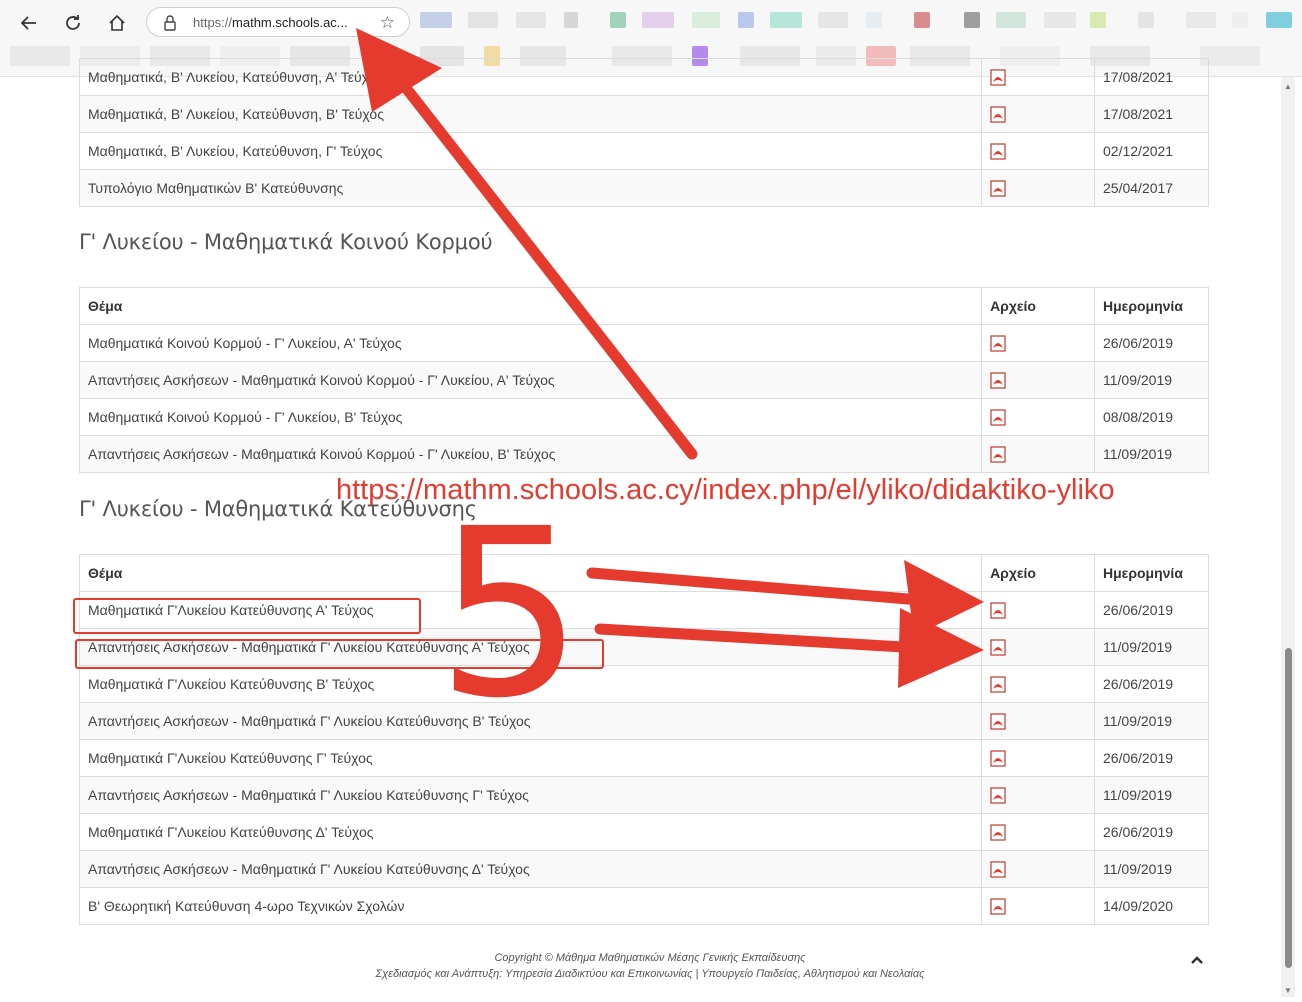 This screenshot has width=1302, height=1002. What do you see at coordinates (286, 242) in the screenshot?
I see `section-title-koinou-kormou: Γ' Λυκείου - Μαθηματικά Κοινού Κορμού` at bounding box center [286, 242].